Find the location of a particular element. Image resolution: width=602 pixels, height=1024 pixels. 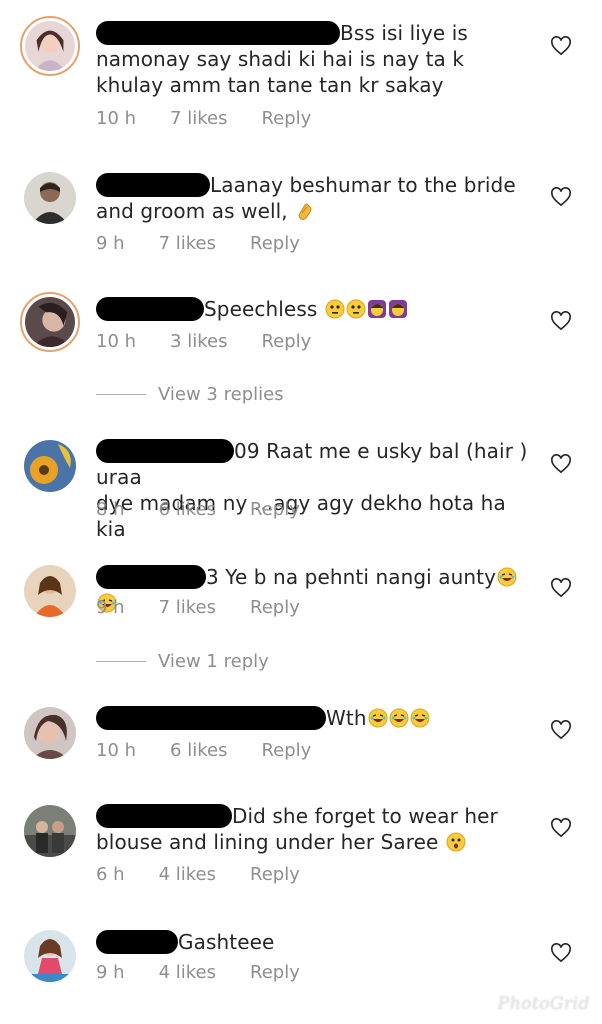

view-replies-label: View 3 replies is located at coordinates (221, 394).